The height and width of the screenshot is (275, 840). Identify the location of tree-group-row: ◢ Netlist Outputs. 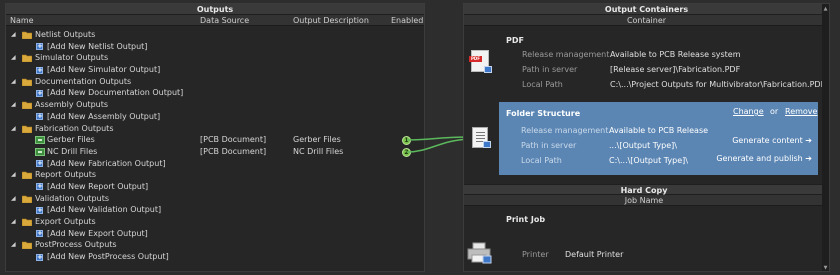
(215, 35).